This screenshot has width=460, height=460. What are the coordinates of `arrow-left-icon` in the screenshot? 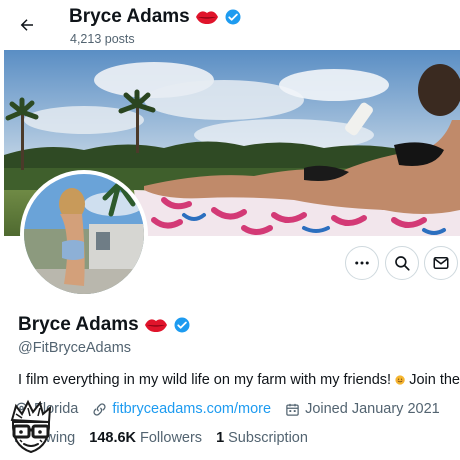 It's located at (26, 25).